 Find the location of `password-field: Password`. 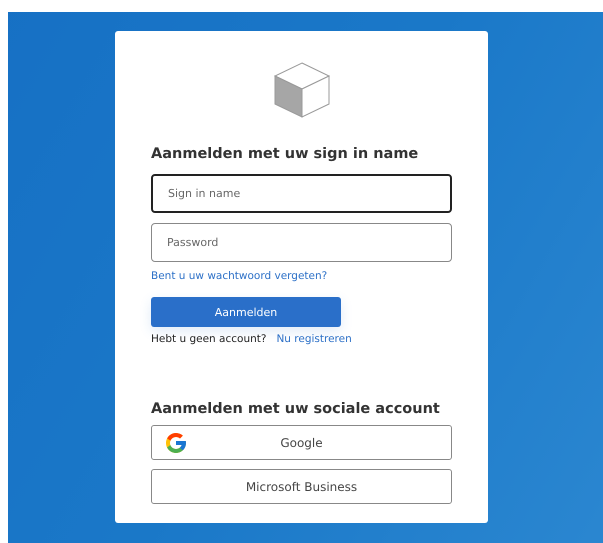

password-field: Password is located at coordinates (301, 242).